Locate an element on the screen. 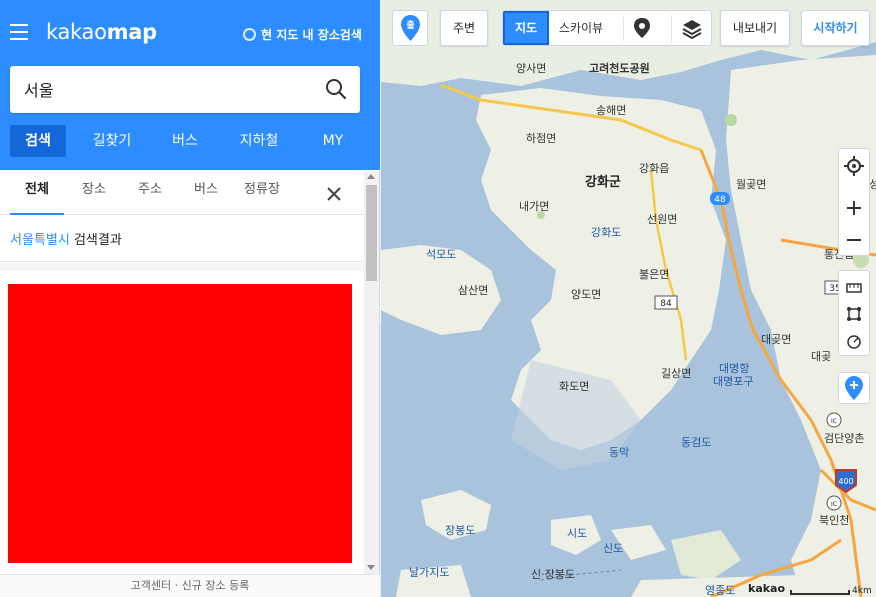  start-pin-button: 출 is located at coordinates (410, 28).